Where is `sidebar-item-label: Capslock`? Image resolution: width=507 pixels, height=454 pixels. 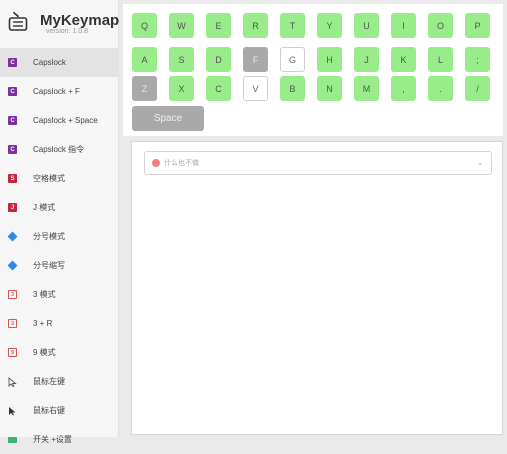
sidebar-item-label: Capslock is located at coordinates (49, 62).